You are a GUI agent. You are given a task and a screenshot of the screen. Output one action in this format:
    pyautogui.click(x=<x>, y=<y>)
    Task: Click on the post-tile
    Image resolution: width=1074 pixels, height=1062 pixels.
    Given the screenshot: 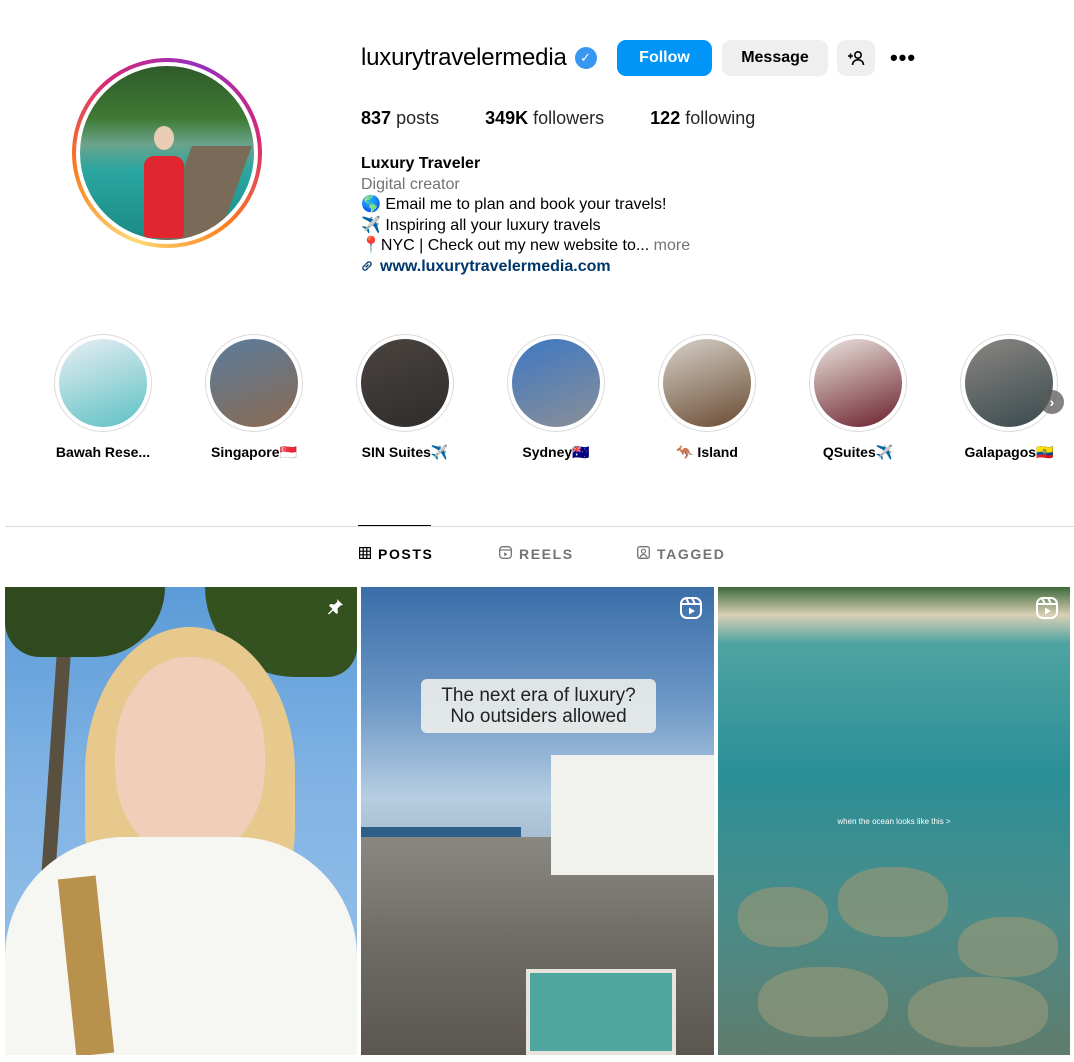 What is the action you would take?
    pyautogui.click(x=181, y=821)
    